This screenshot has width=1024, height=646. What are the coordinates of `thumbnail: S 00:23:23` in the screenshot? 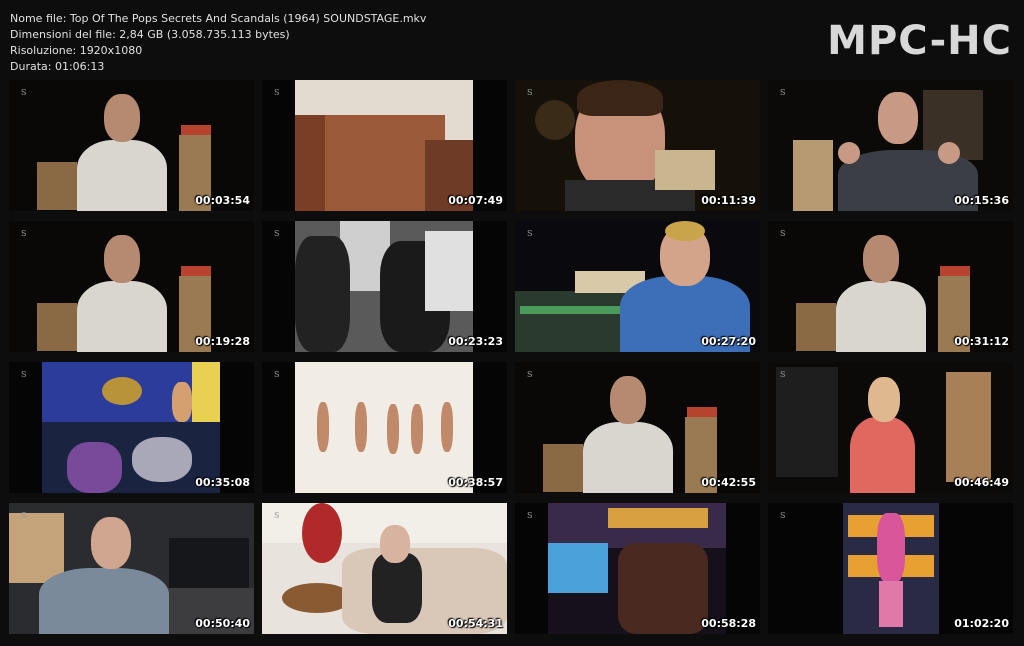 It's located at (384, 286).